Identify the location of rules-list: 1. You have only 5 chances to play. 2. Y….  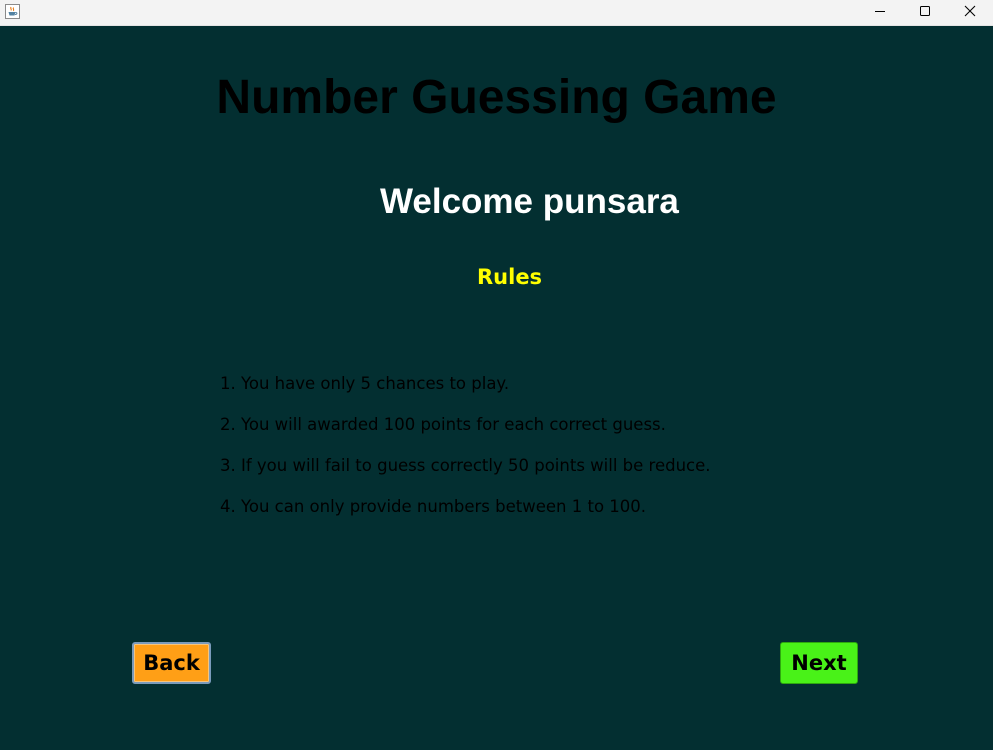
(465, 455).